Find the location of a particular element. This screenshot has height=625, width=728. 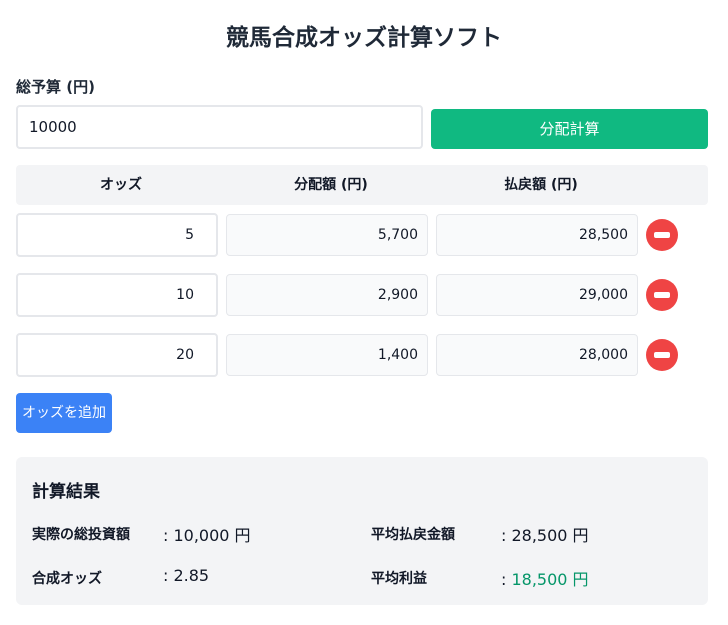

table-row: 2,900 29,000 is located at coordinates (362, 295).